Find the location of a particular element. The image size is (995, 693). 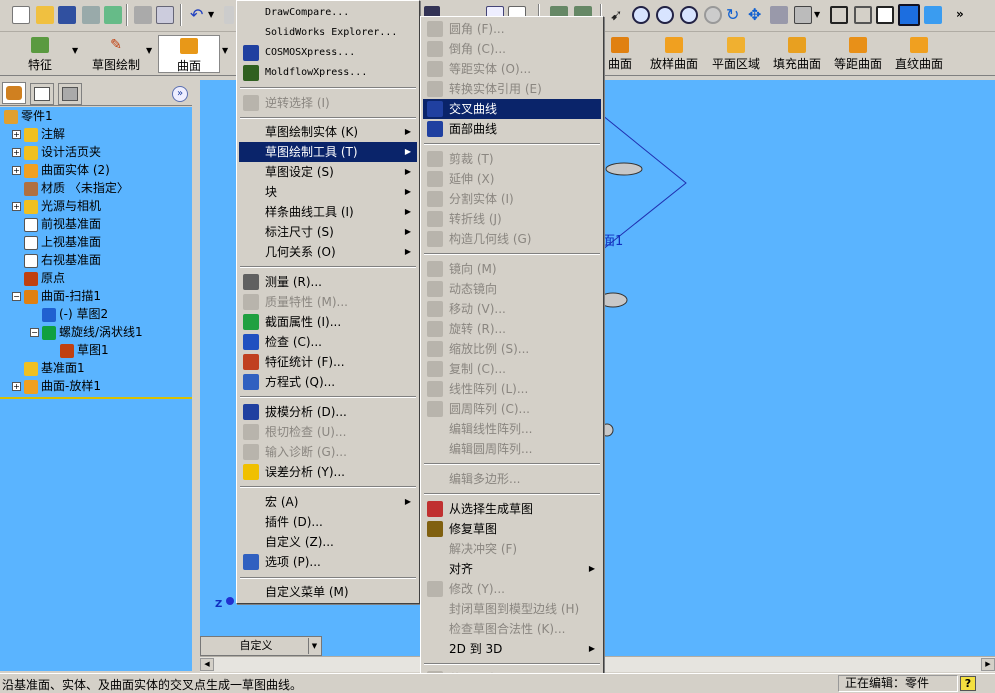

redo-icon is located at coordinates (229, 15).